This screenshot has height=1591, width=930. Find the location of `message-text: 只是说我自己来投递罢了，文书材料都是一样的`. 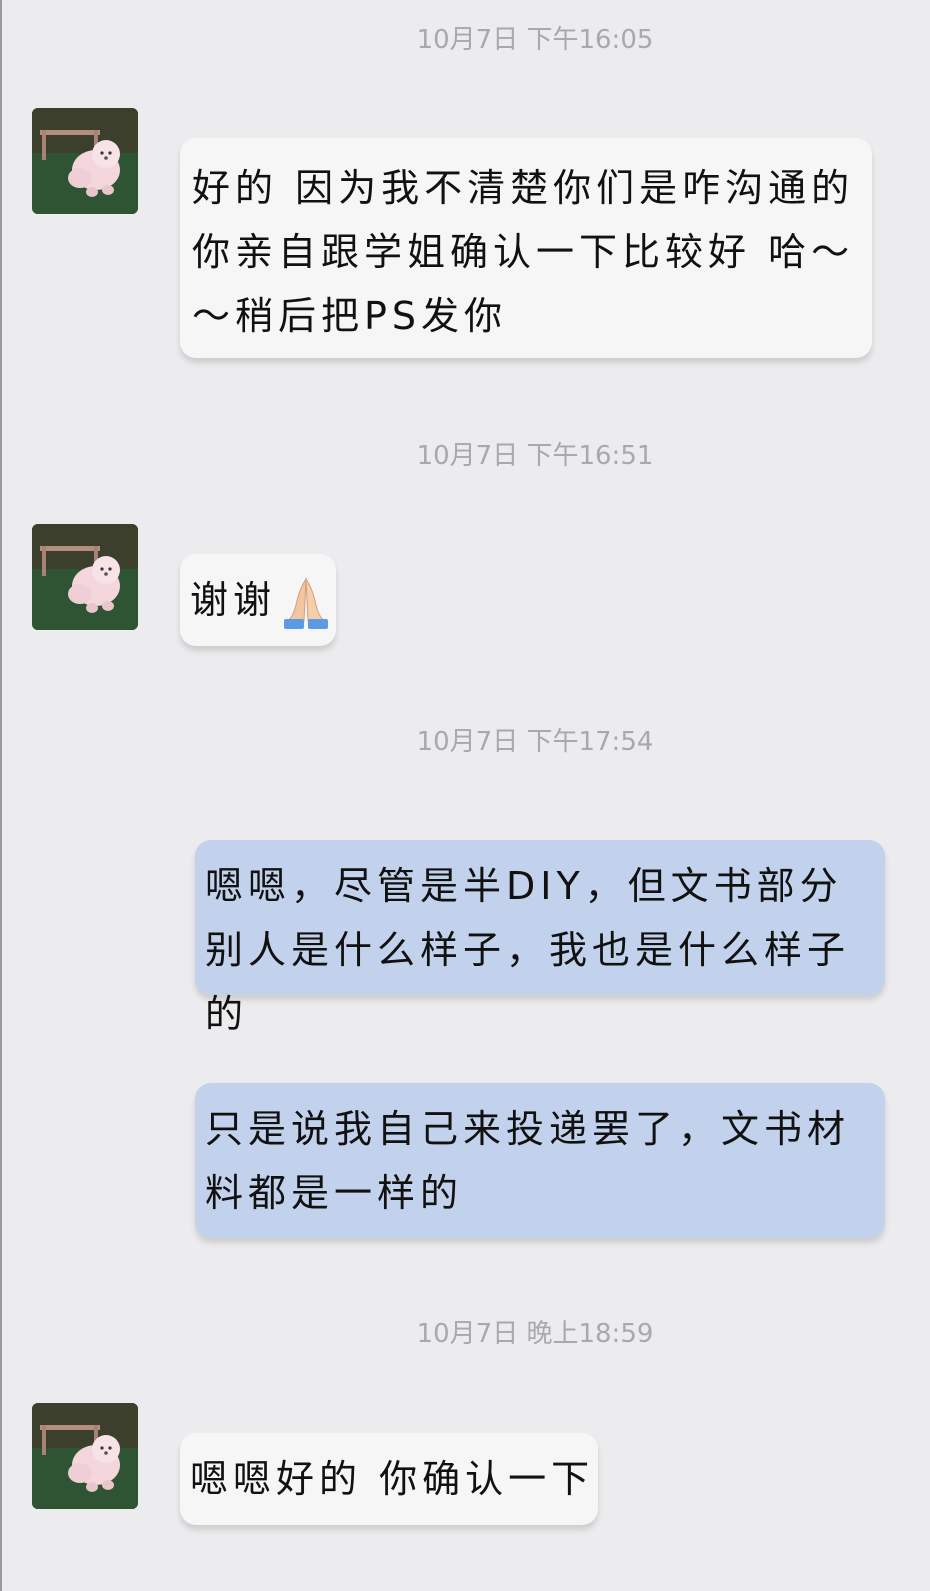

message-text: 只是说我自己来投递罢了，文书材料都是一样的 is located at coordinates (528, 1161).